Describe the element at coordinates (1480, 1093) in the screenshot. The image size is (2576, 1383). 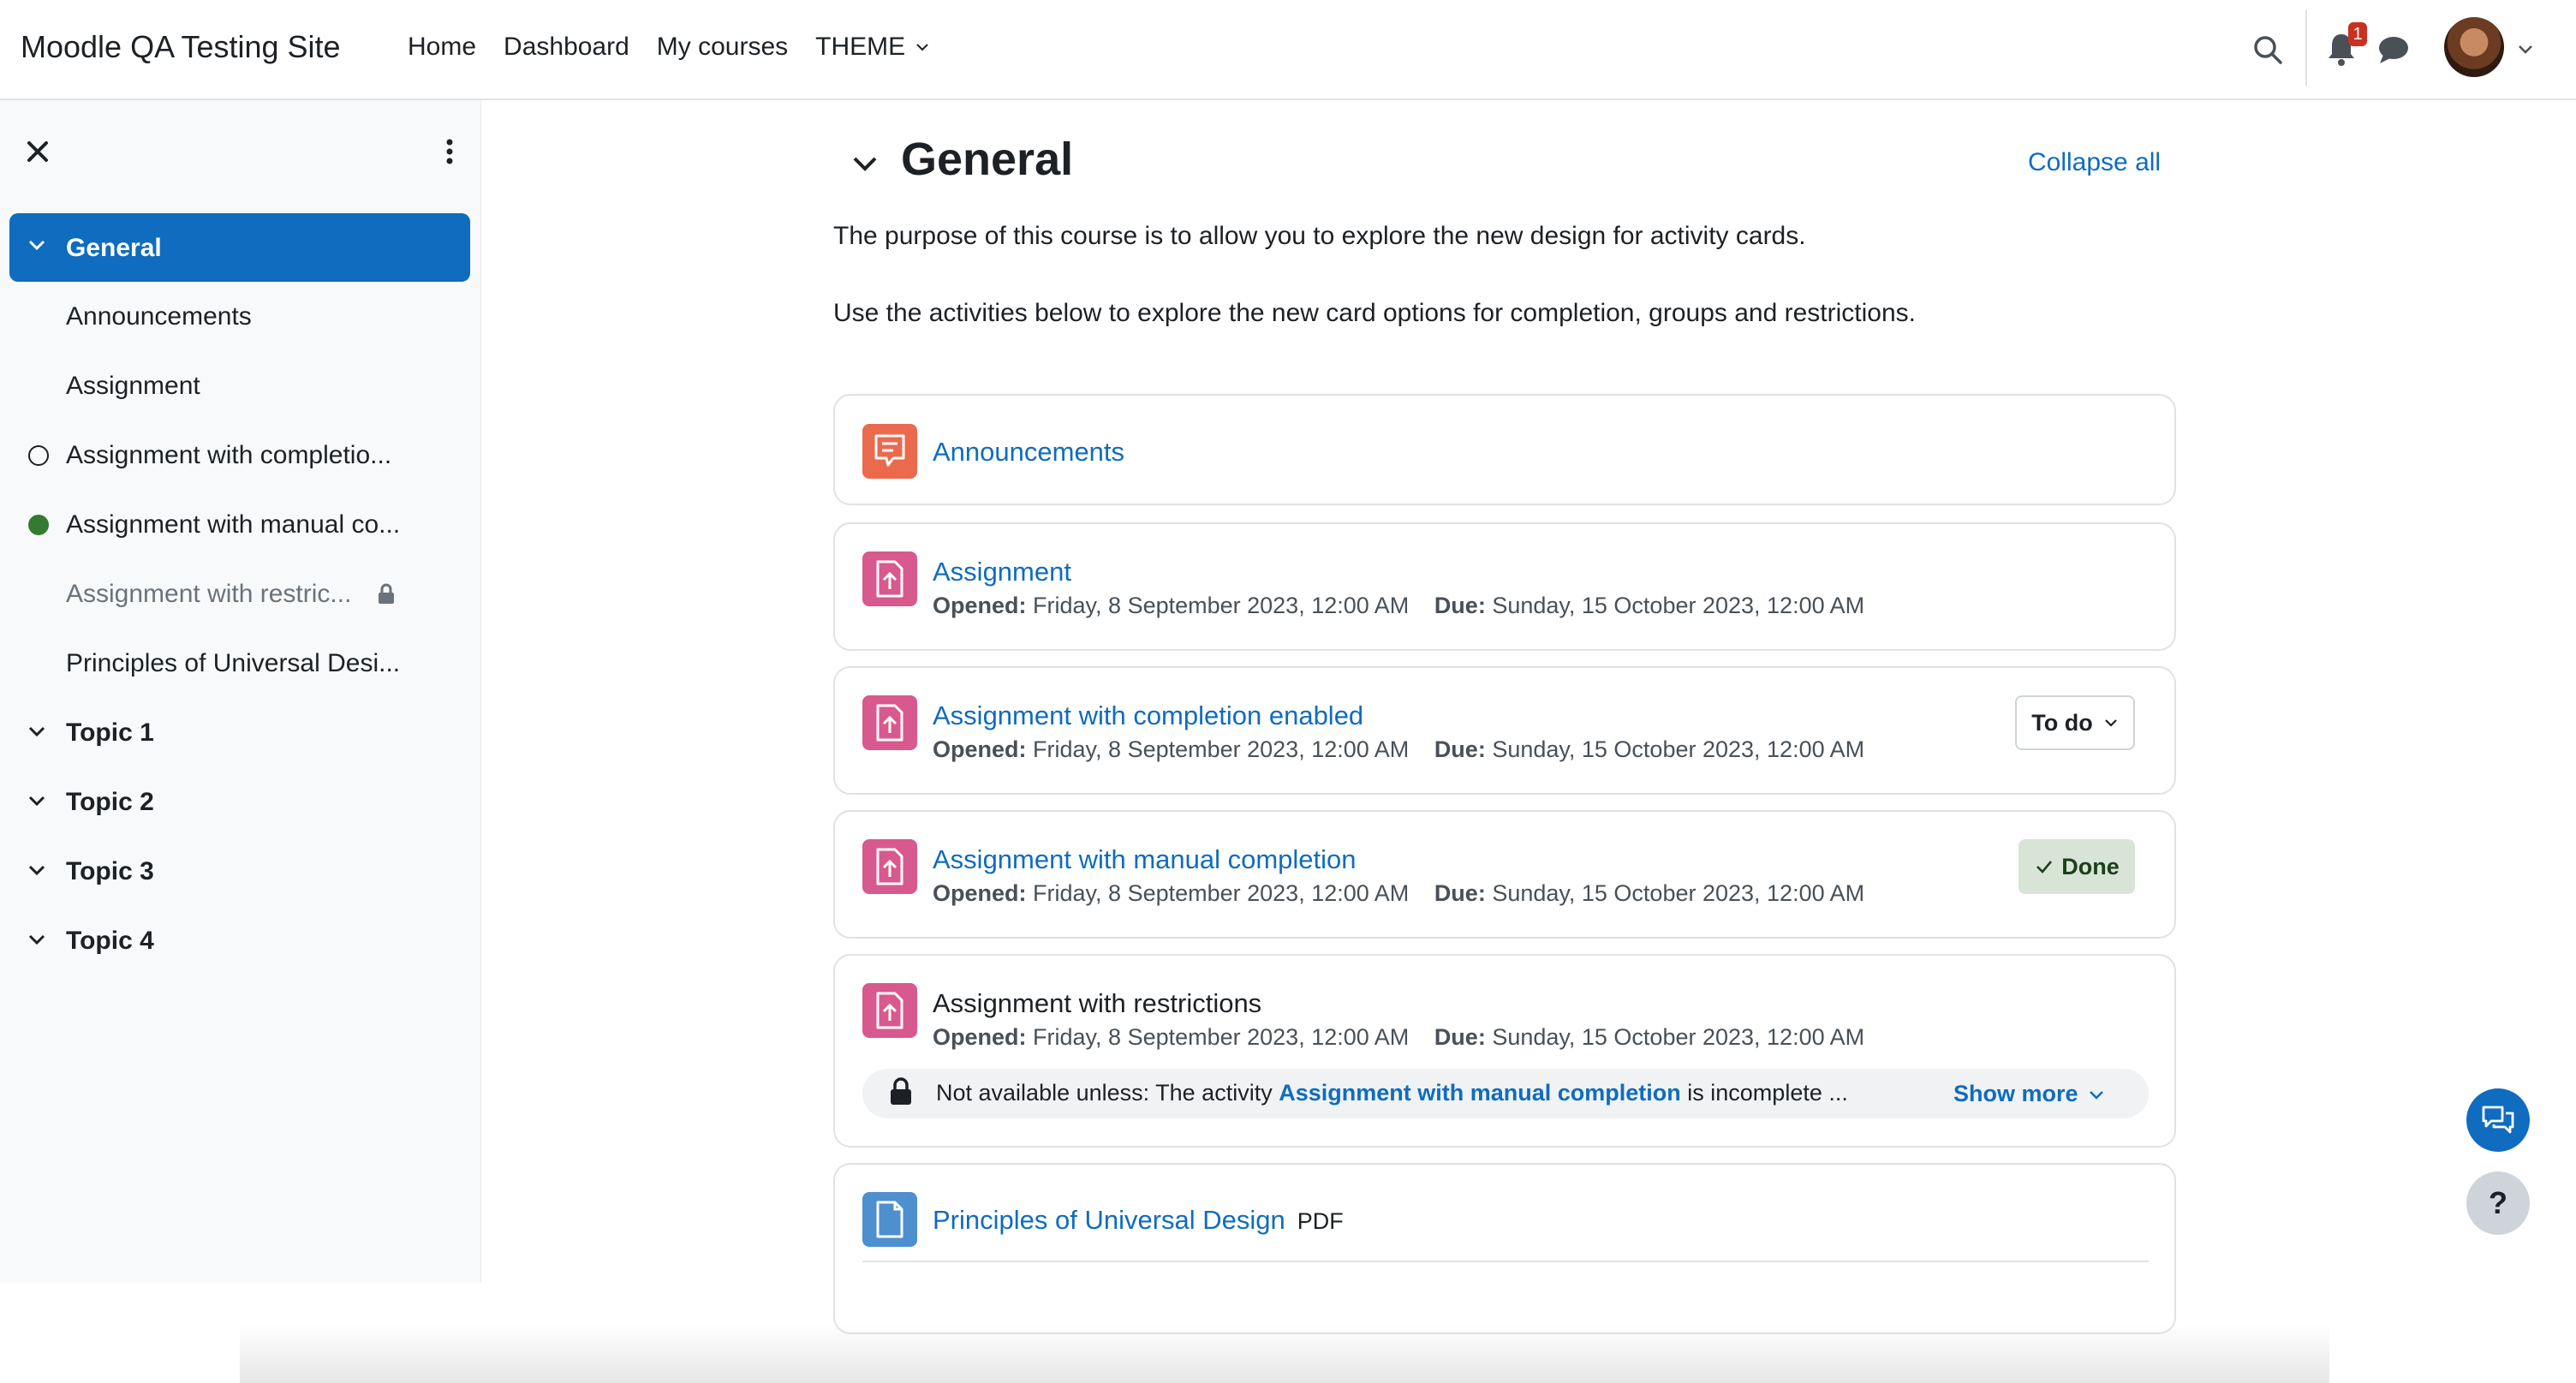
I see `restriction-activity-link: Assignment with manual completion` at that location.